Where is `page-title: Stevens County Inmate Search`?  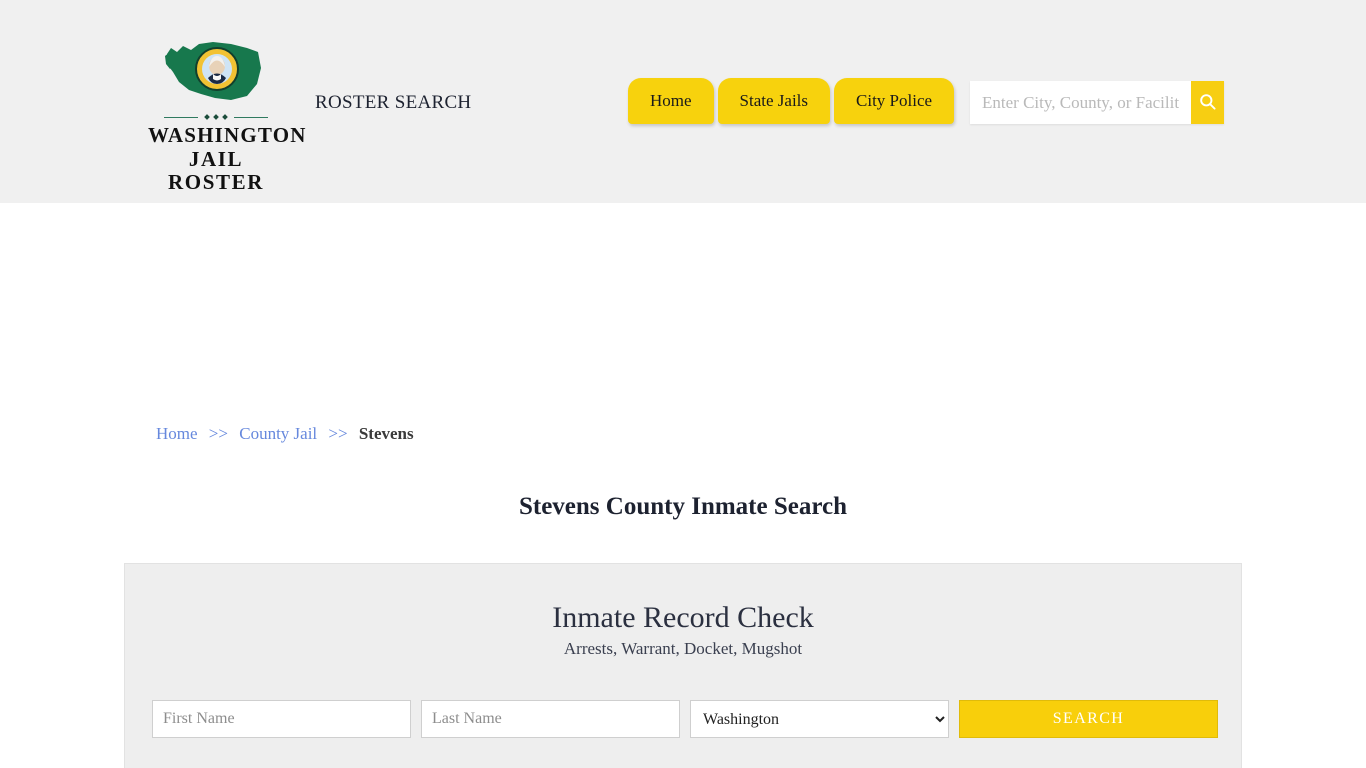
page-title: Stevens County Inmate Search is located at coordinates (682, 506).